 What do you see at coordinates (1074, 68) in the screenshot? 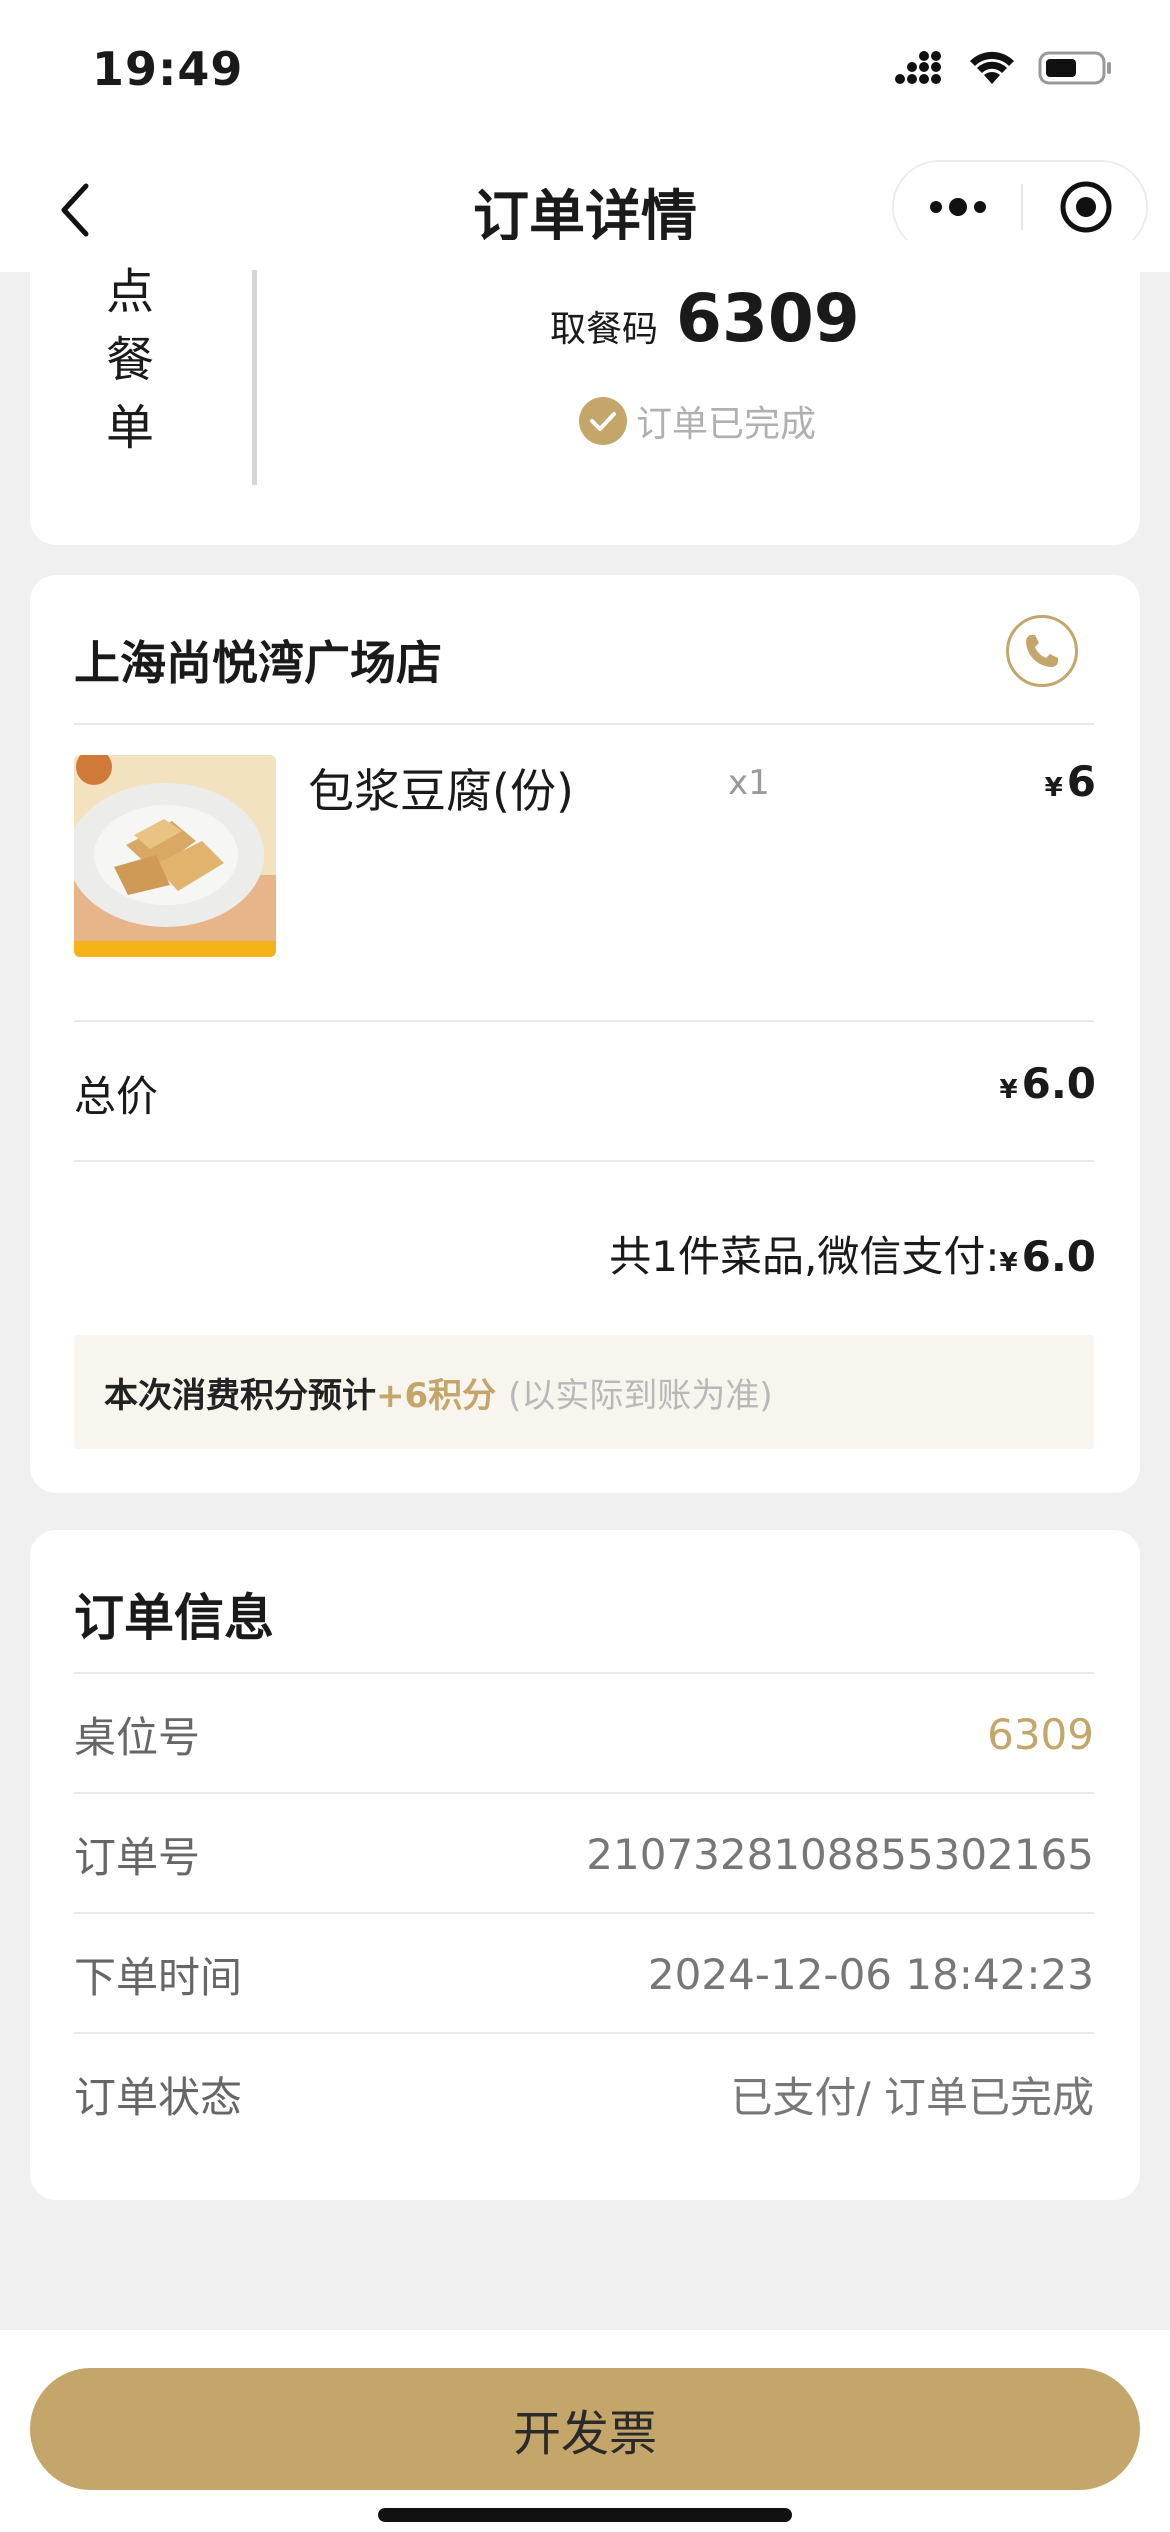
I see `battery-icon` at bounding box center [1074, 68].